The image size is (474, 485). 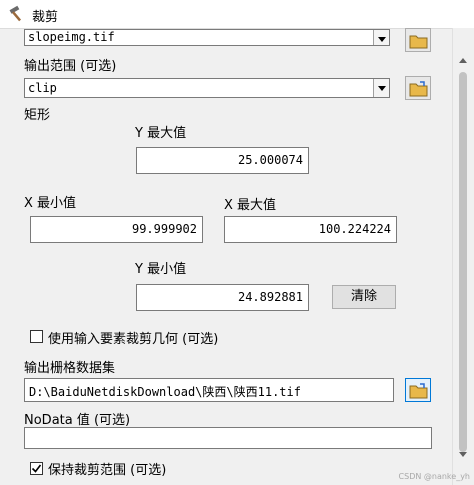 What do you see at coordinates (77, 420) in the screenshot?
I see `nodata-label: NoData 值 (可选)` at bounding box center [77, 420].